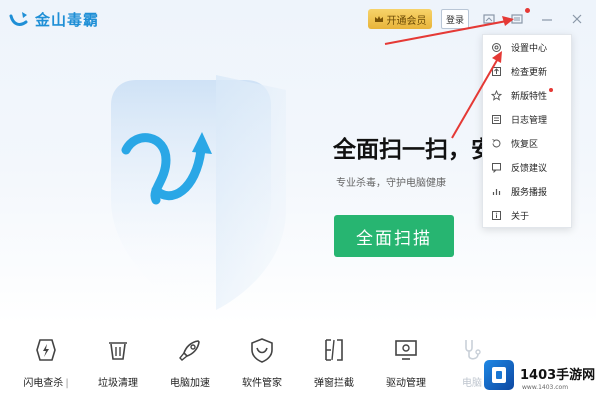  What do you see at coordinates (378, 19) in the screenshot?
I see `crown-icon` at bounding box center [378, 19].